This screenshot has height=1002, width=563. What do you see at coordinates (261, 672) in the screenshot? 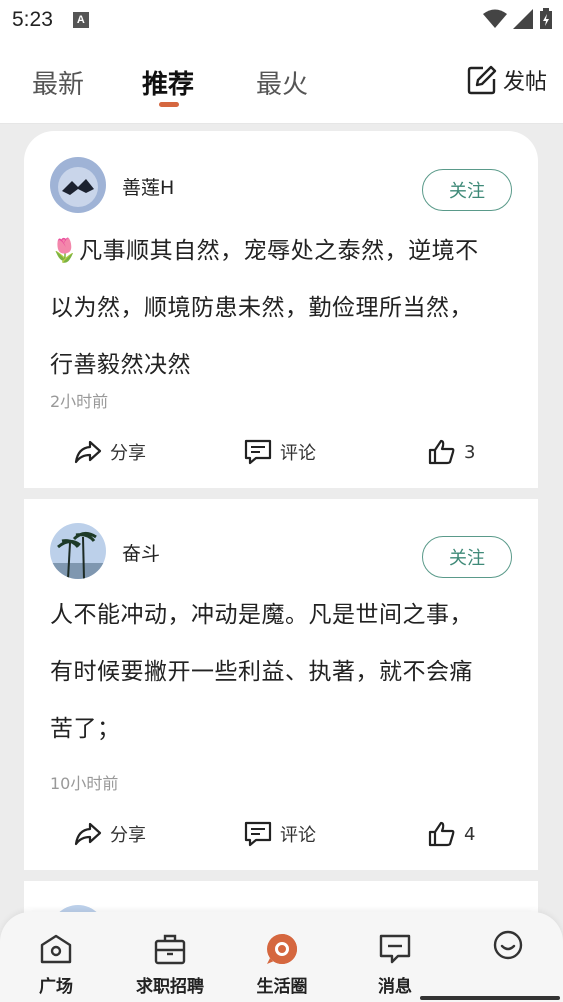
I see `post-content-line: 有时候要撇开一些利益、执著，就不会痛` at bounding box center [261, 672].